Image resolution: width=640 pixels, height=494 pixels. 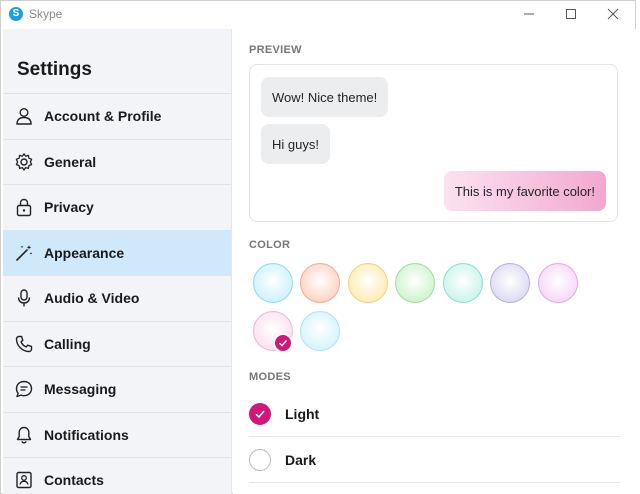 I want to click on person-icon, so click(x=24, y=116).